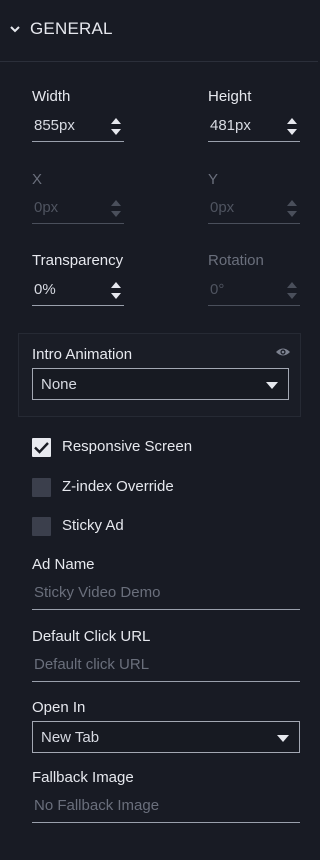 The image size is (320, 860). What do you see at coordinates (78, 127) in the screenshot?
I see `width-input: 855px` at bounding box center [78, 127].